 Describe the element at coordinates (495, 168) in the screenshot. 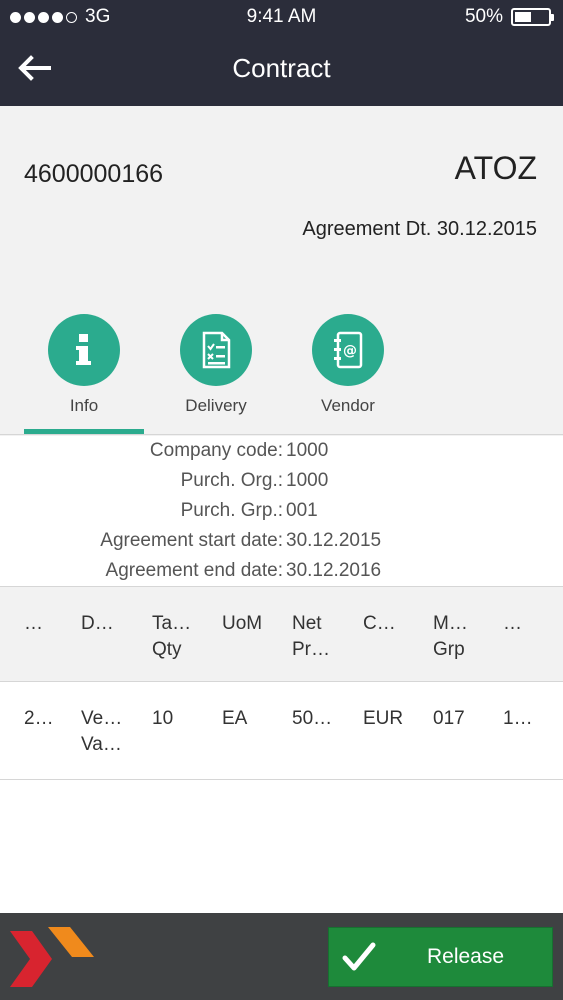

I see `vendor-code: ATOZ` at that location.